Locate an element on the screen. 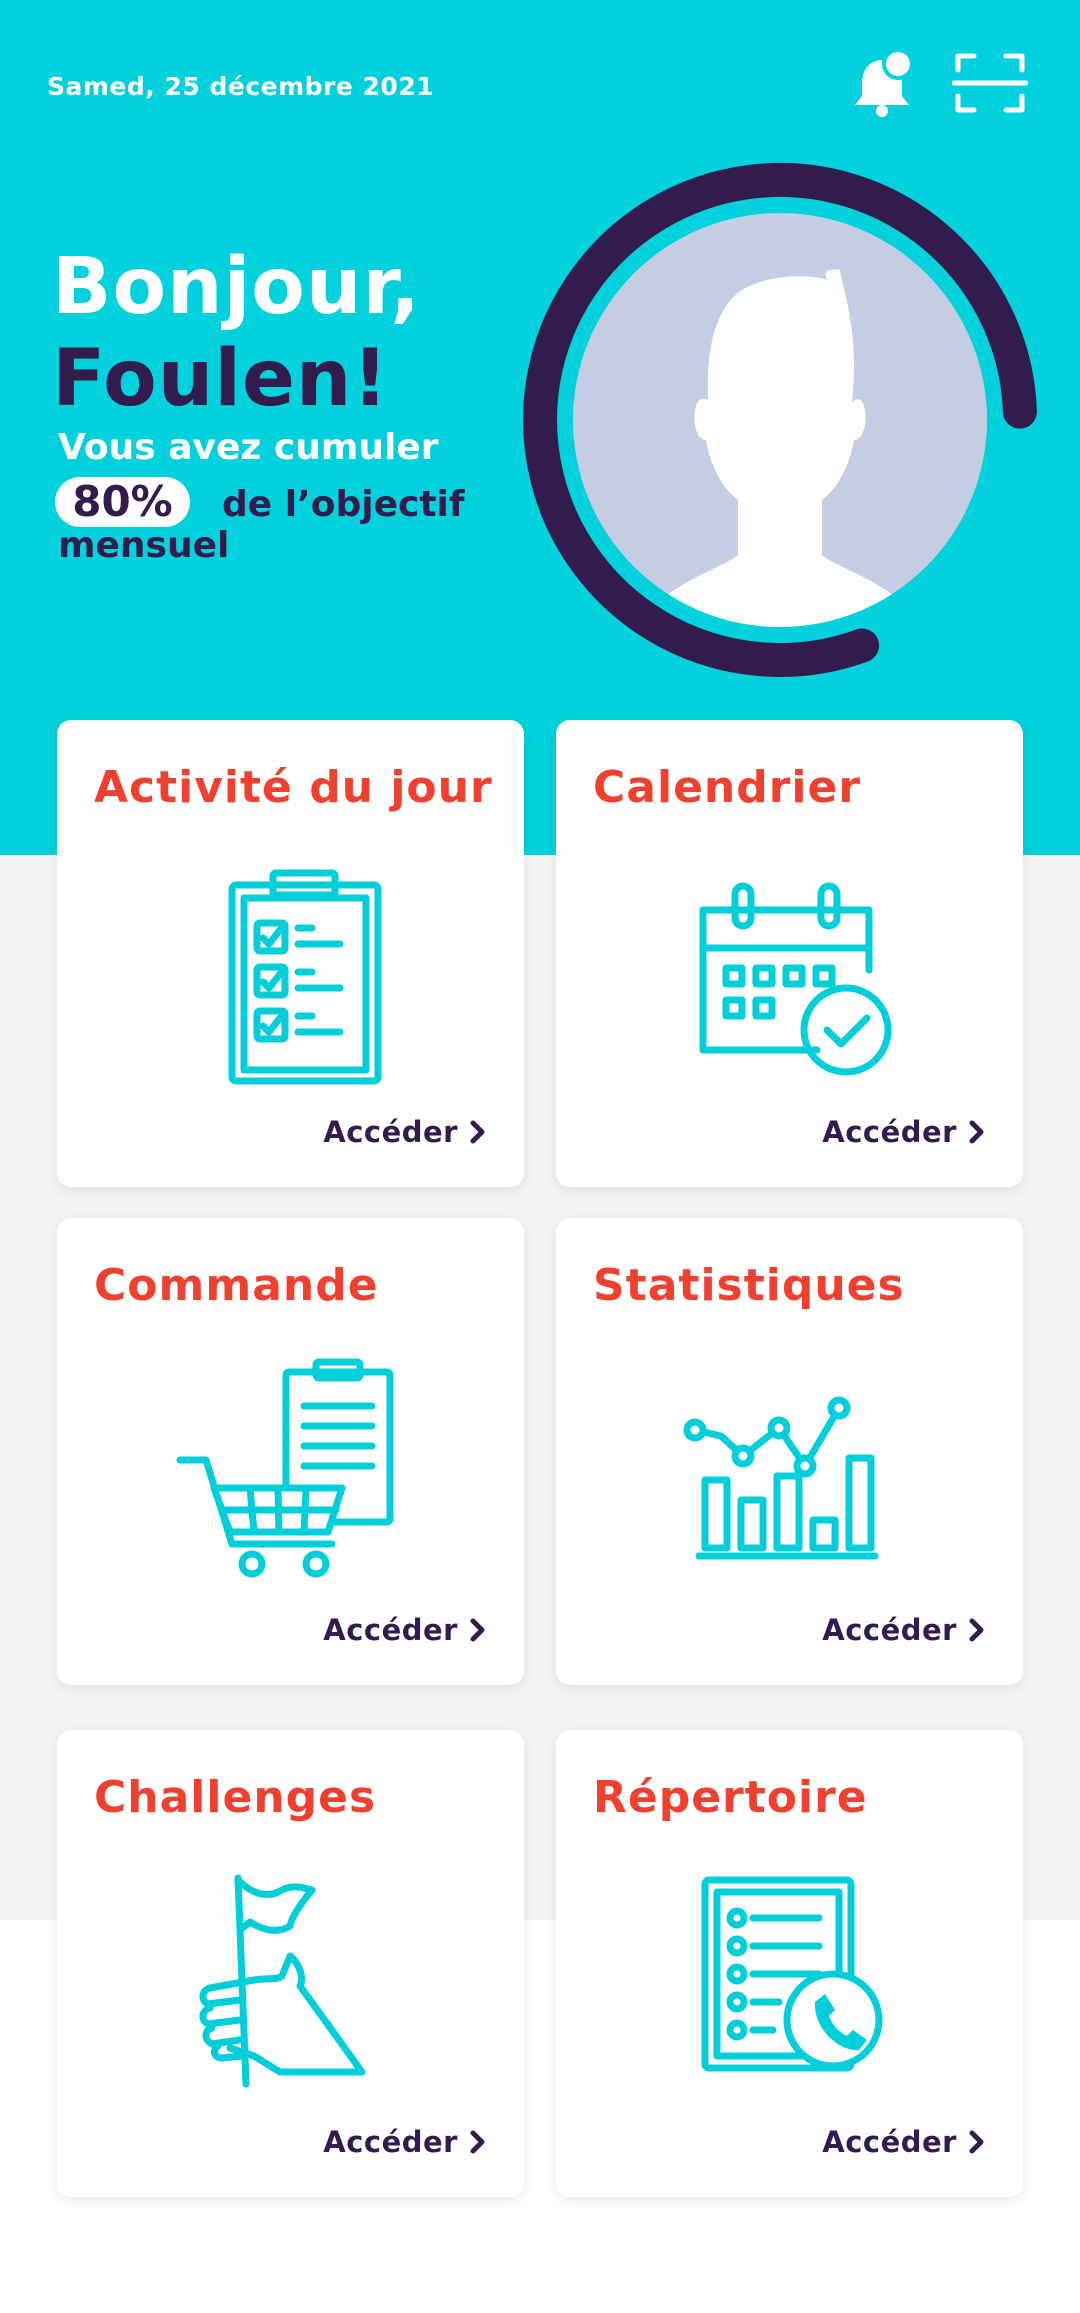 Image resolution: width=1080 pixels, height=2313 pixels. notification-bell-icon is located at coordinates (883, 85).